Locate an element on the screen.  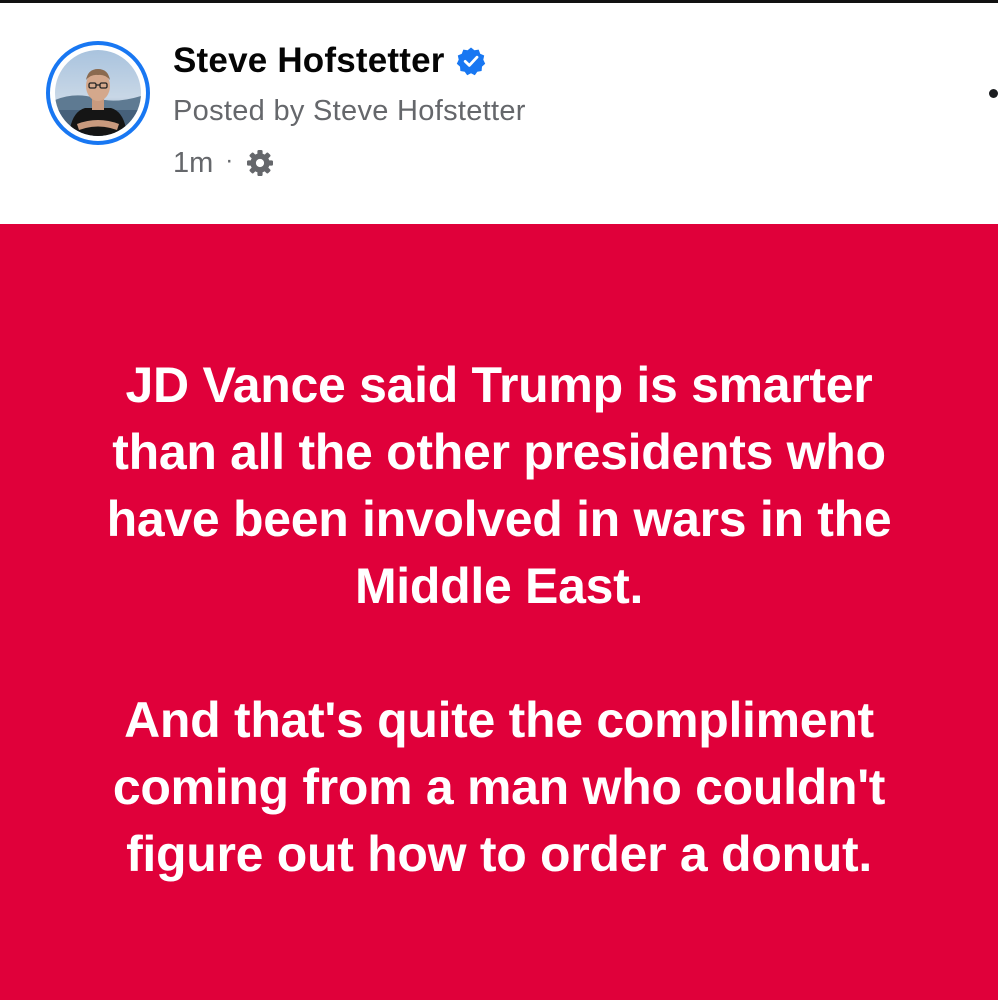
timestamp: 1m is located at coordinates (193, 163).